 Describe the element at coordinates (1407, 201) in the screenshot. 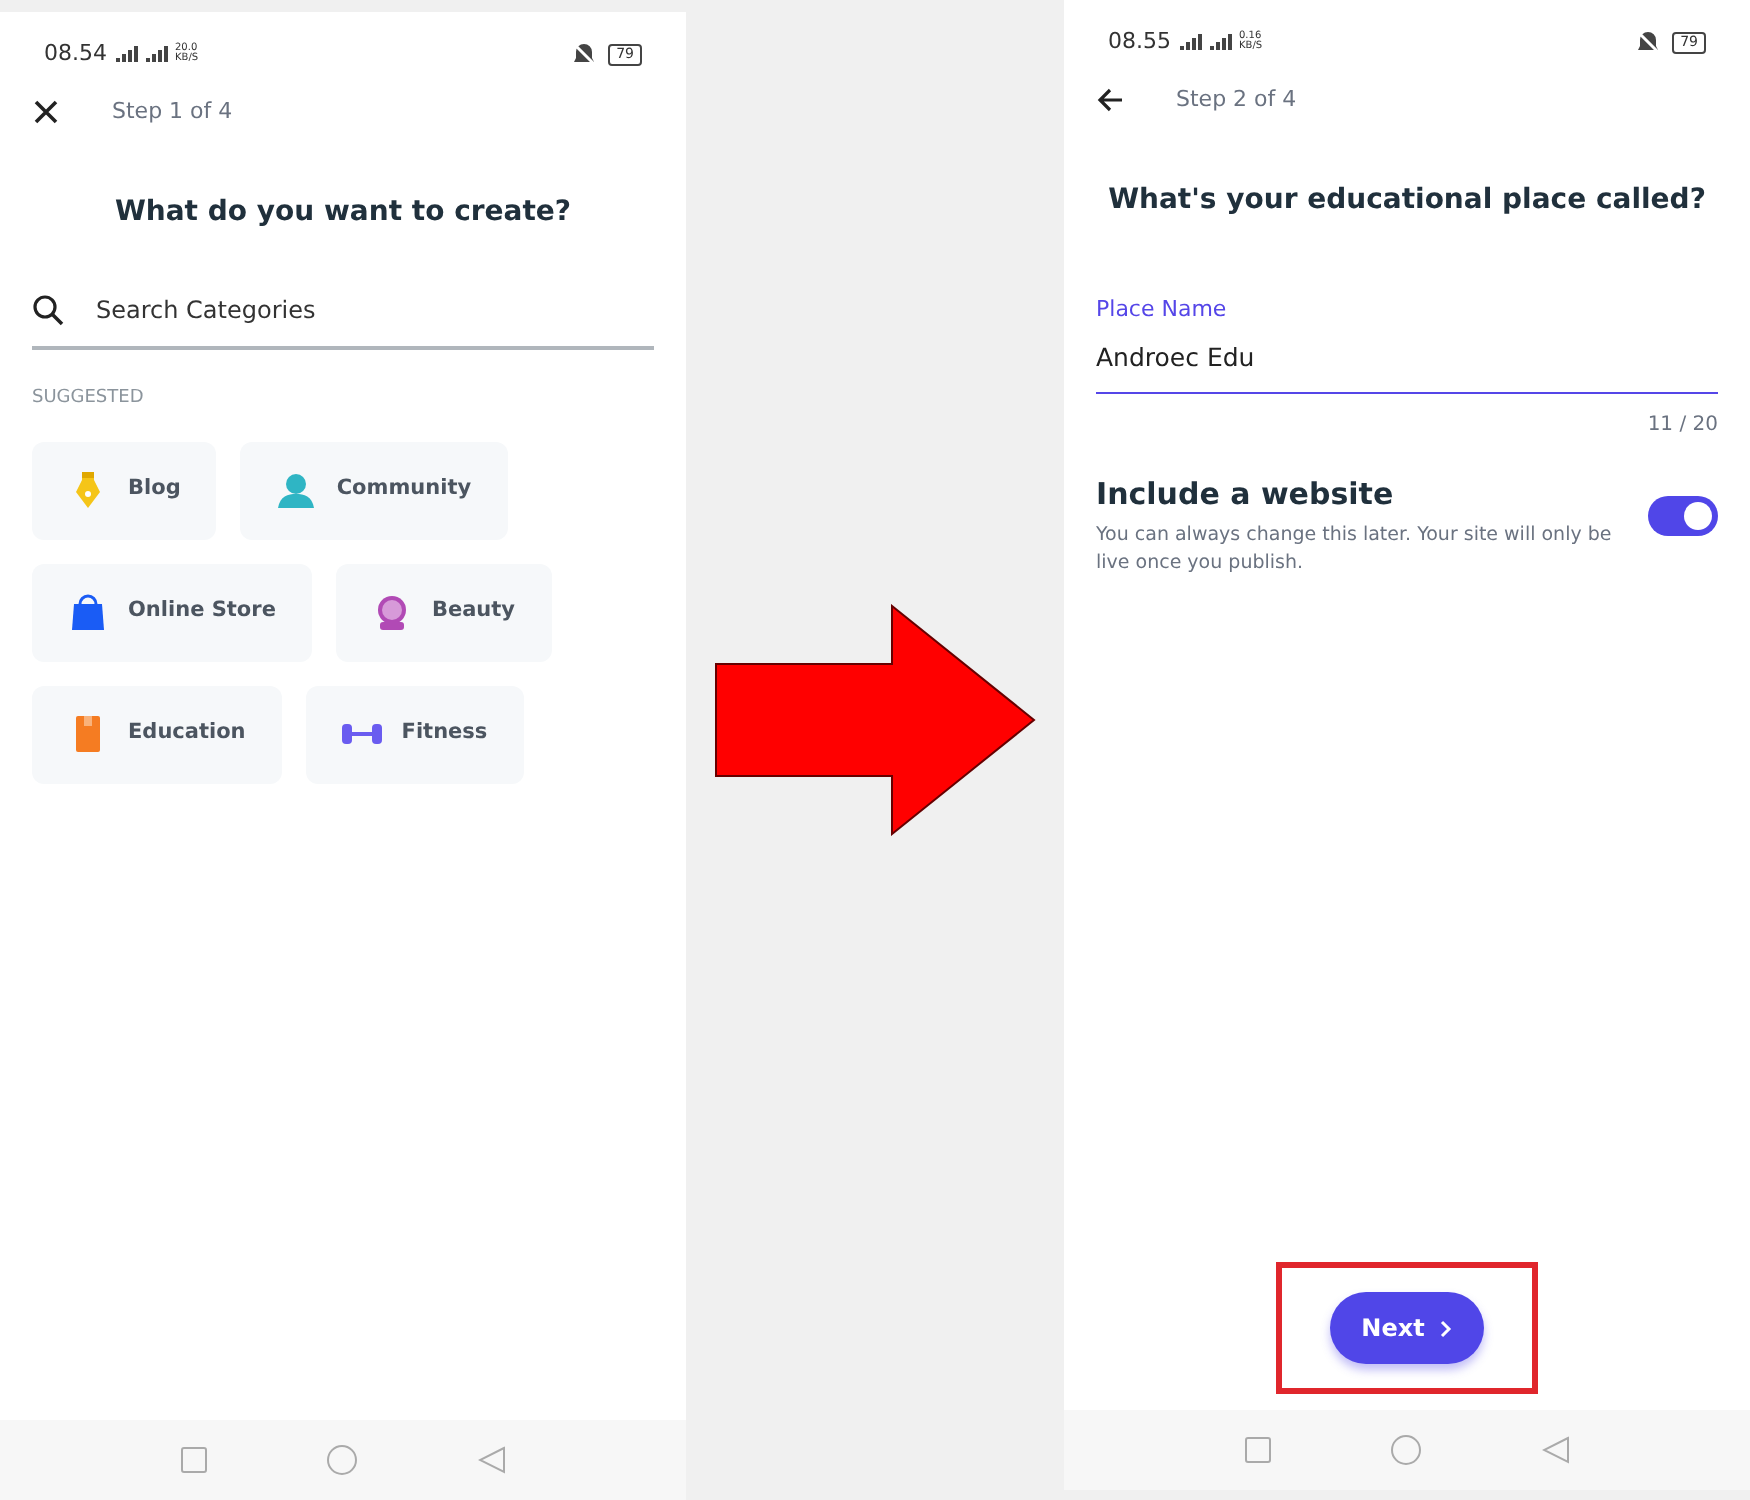

I see `page-title: What's your educational place called?` at that location.